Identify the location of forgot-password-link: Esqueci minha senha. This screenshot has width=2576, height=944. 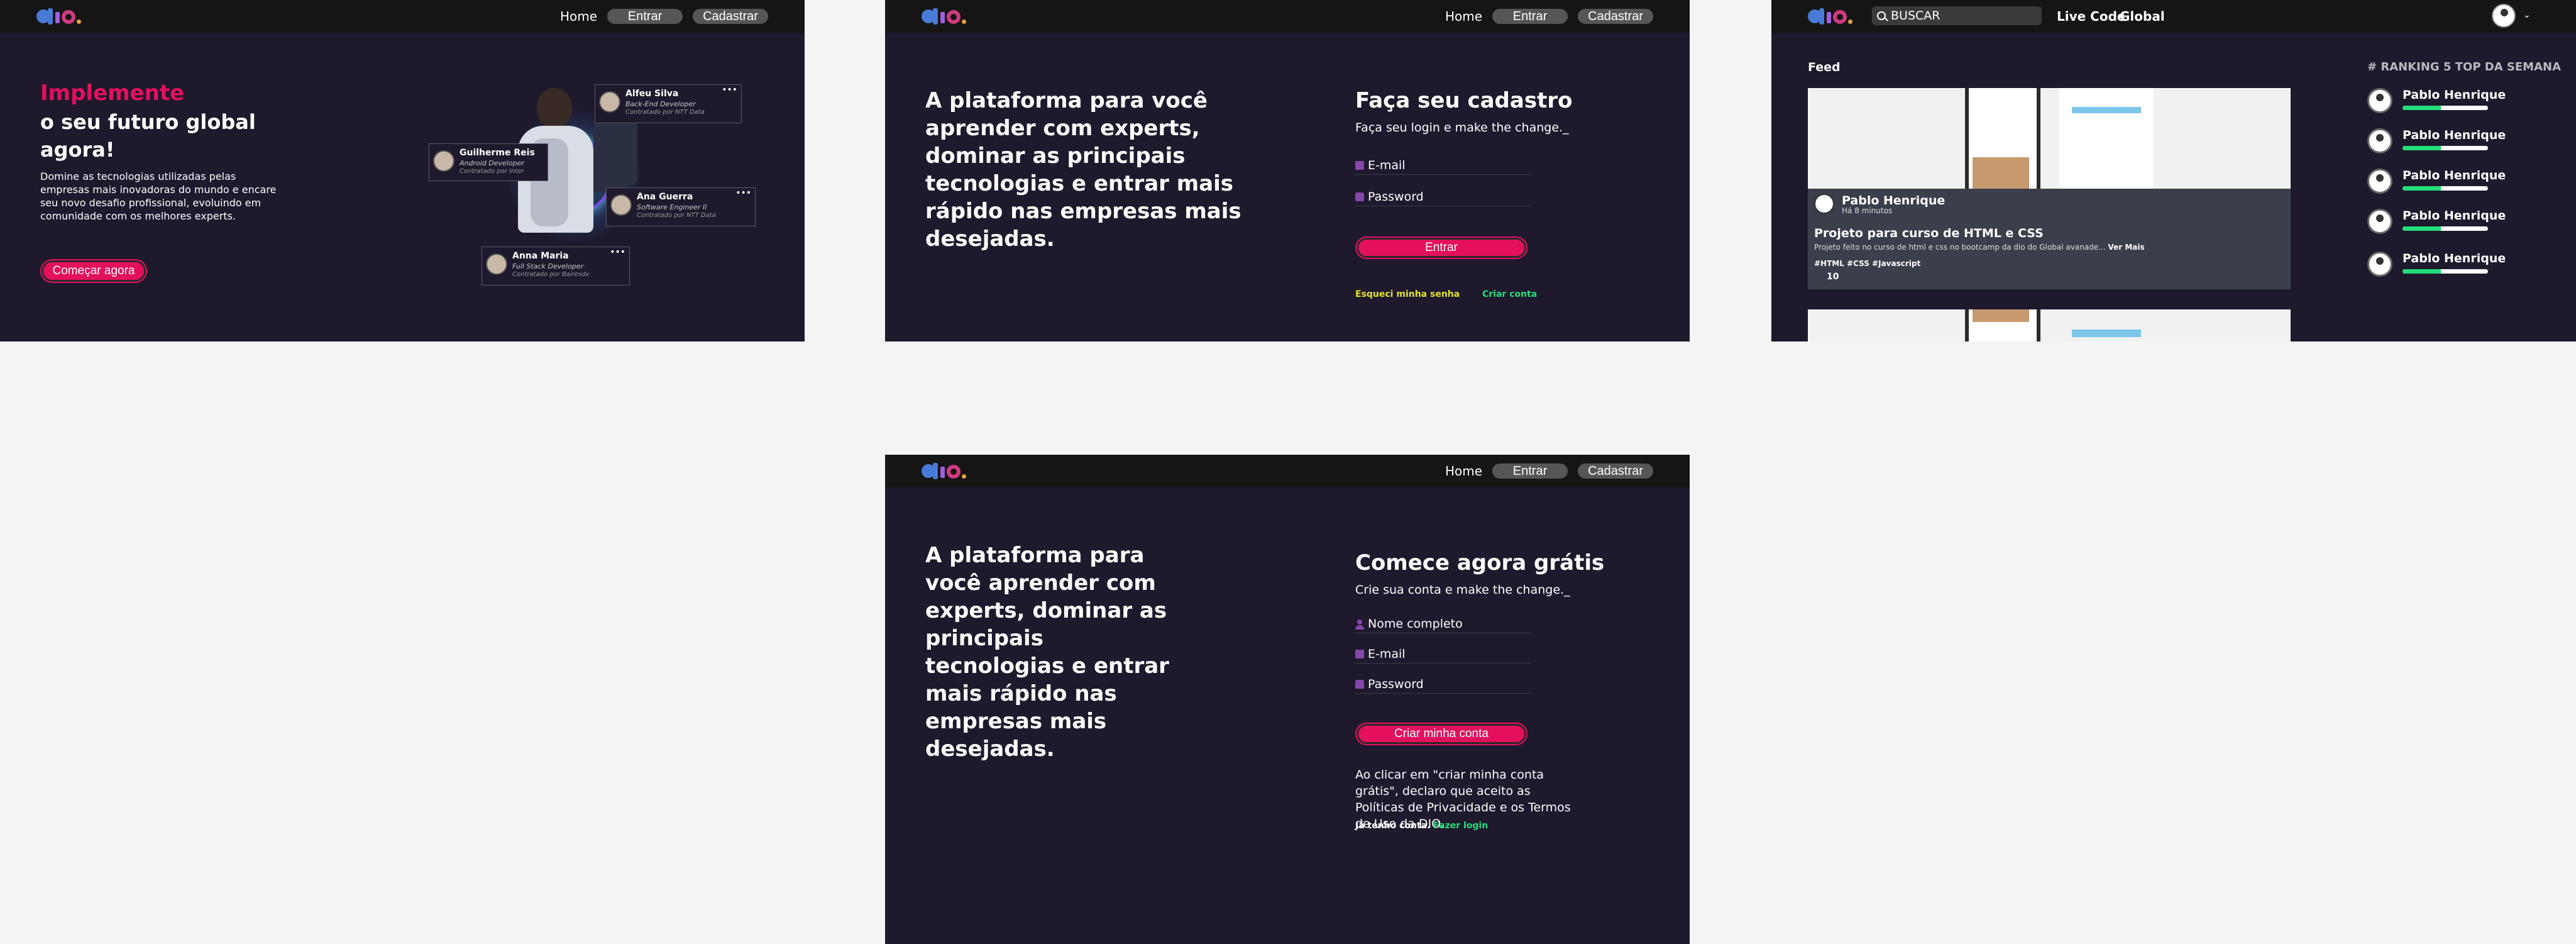
(1407, 294).